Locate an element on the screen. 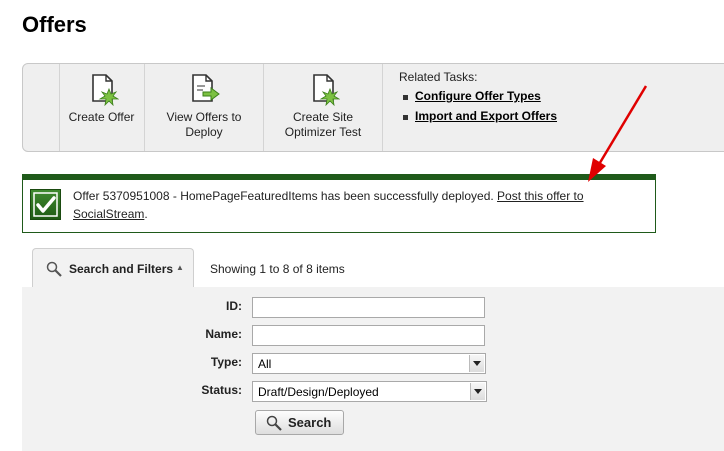 Image resolution: width=724 pixels, height=451 pixels. create-test-icon is located at coordinates (326, 90).